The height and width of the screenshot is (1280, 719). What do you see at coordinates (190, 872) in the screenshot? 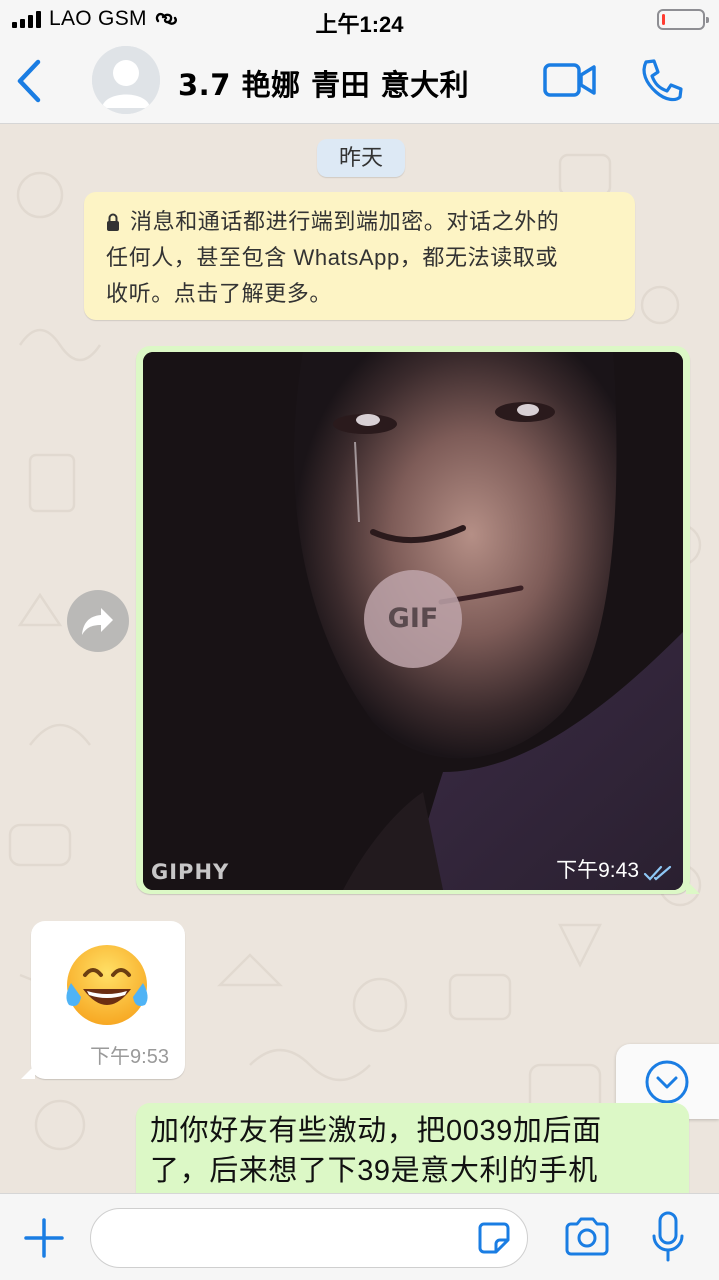
I see `giphy-attribution: GIPHY` at bounding box center [190, 872].